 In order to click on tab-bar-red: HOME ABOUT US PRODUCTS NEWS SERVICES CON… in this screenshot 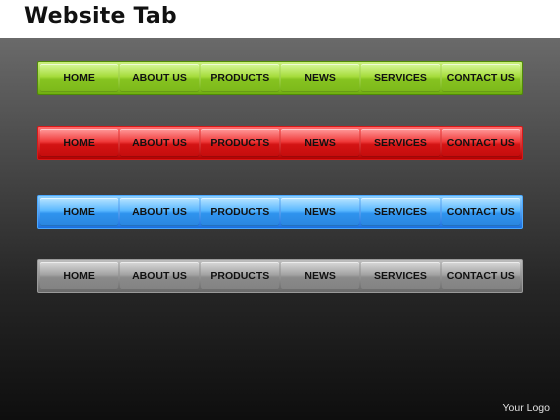, I will do `click(280, 143)`.